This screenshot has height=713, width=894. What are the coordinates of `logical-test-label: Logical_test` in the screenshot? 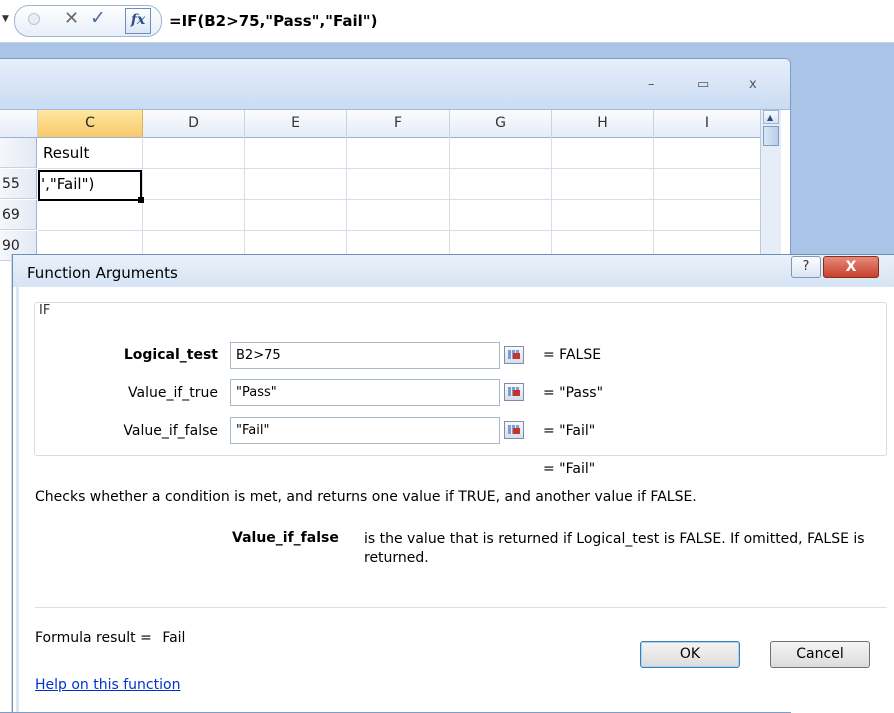 It's located at (170, 355).